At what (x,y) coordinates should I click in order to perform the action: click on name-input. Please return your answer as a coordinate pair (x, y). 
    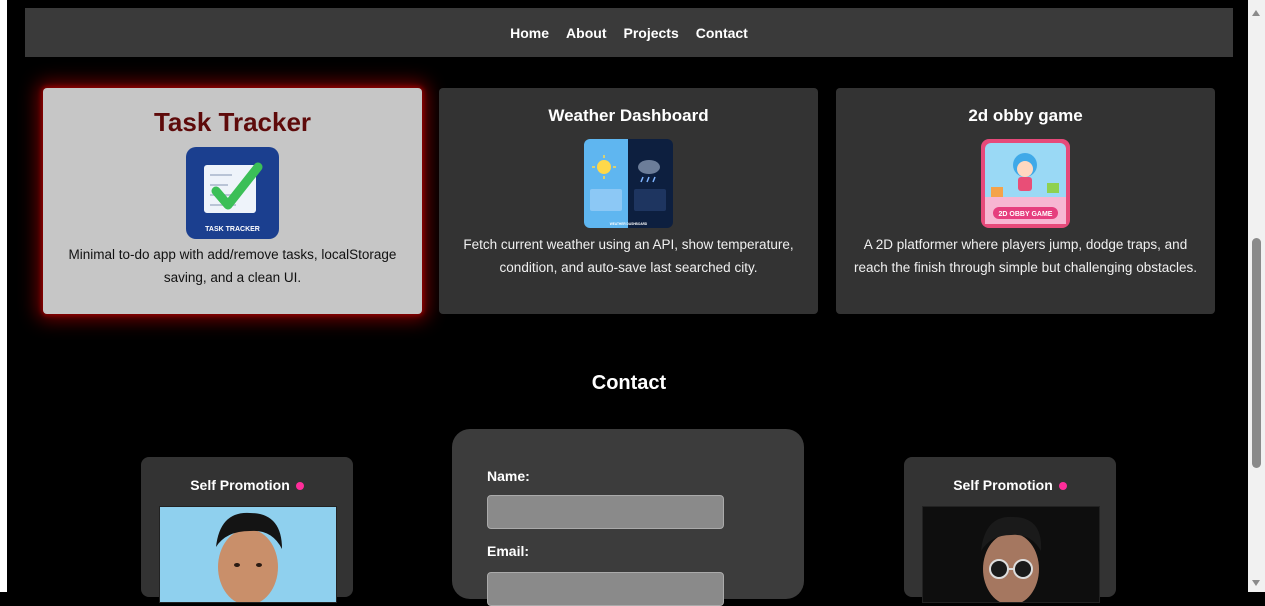
    Looking at the image, I should click on (605, 512).